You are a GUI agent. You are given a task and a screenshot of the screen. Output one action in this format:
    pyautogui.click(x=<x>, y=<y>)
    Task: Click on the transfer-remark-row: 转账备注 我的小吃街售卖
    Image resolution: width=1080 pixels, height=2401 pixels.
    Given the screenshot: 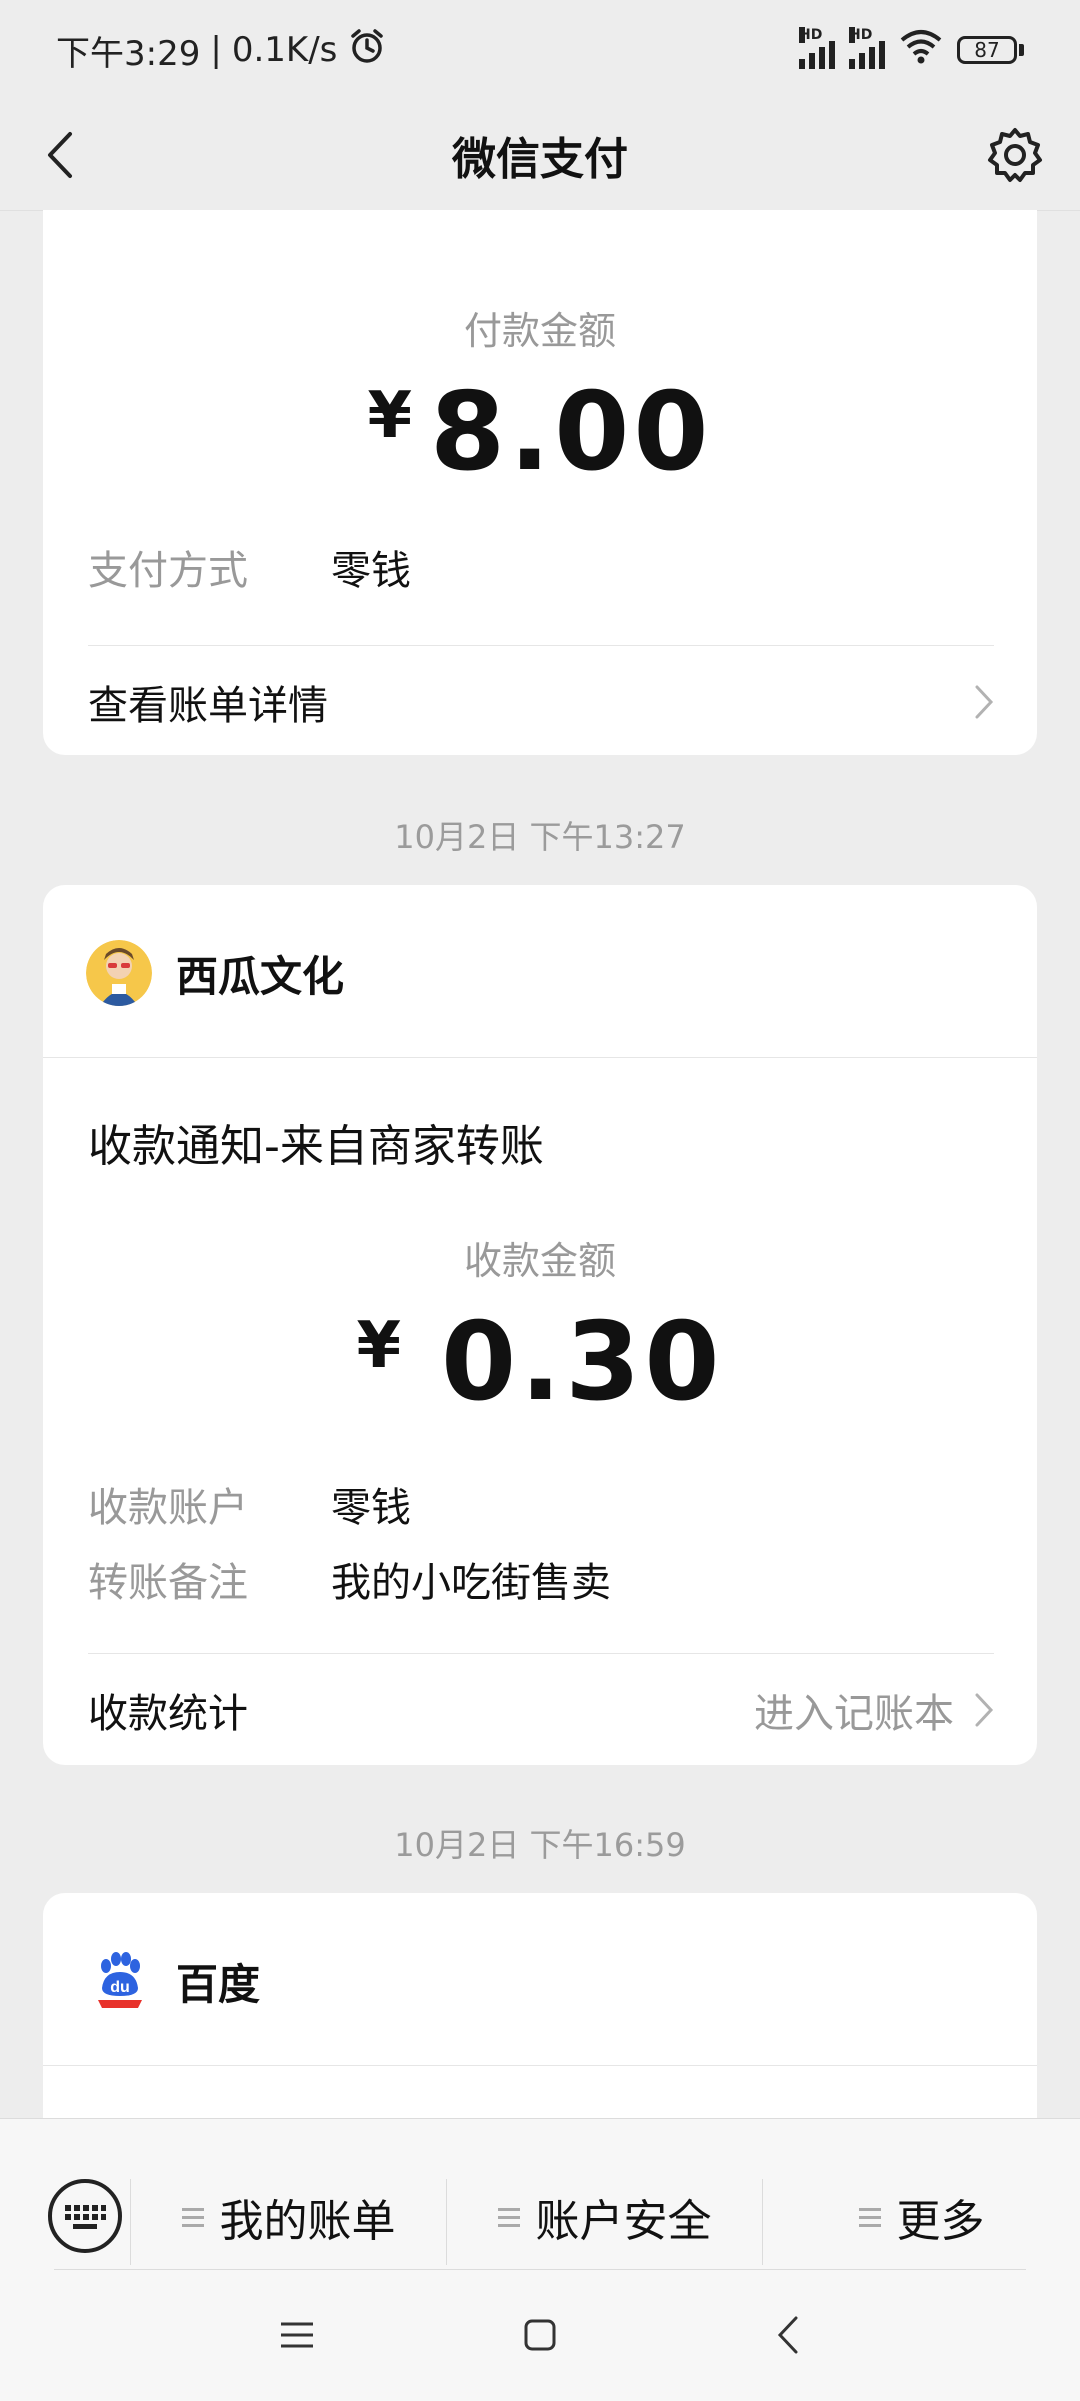 What is the action you would take?
    pyautogui.click(x=349, y=1583)
    